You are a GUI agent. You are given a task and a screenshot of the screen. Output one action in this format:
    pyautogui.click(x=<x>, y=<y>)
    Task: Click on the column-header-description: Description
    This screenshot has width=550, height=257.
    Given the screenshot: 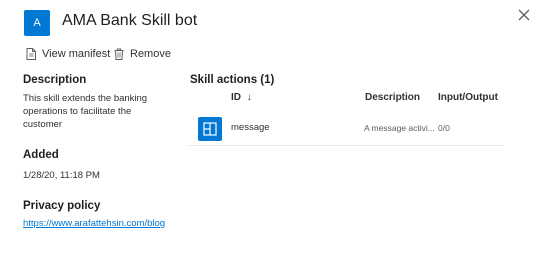 What is the action you would take?
    pyautogui.click(x=392, y=97)
    